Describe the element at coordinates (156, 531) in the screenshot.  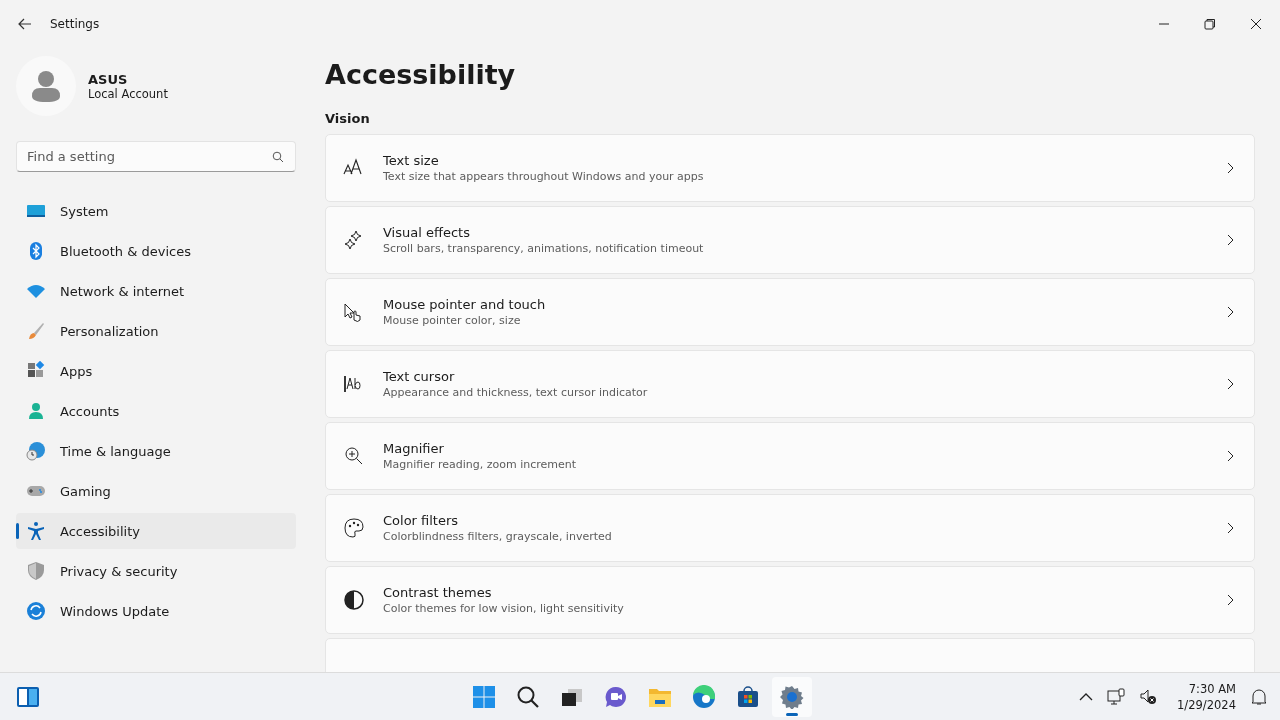
I see `nav-item: Accessibility` at that location.